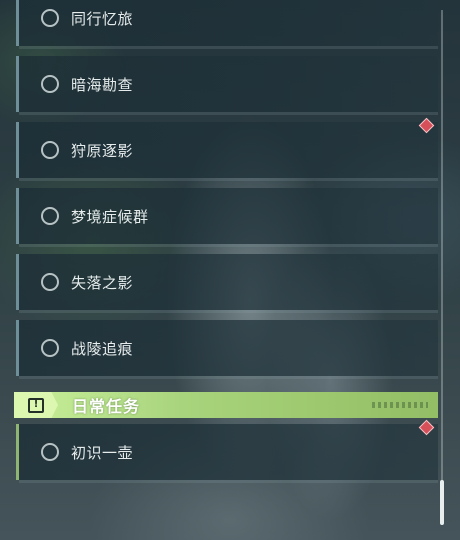 The image size is (460, 540). I want to click on quest-item: 战陵追痕, so click(227, 349).